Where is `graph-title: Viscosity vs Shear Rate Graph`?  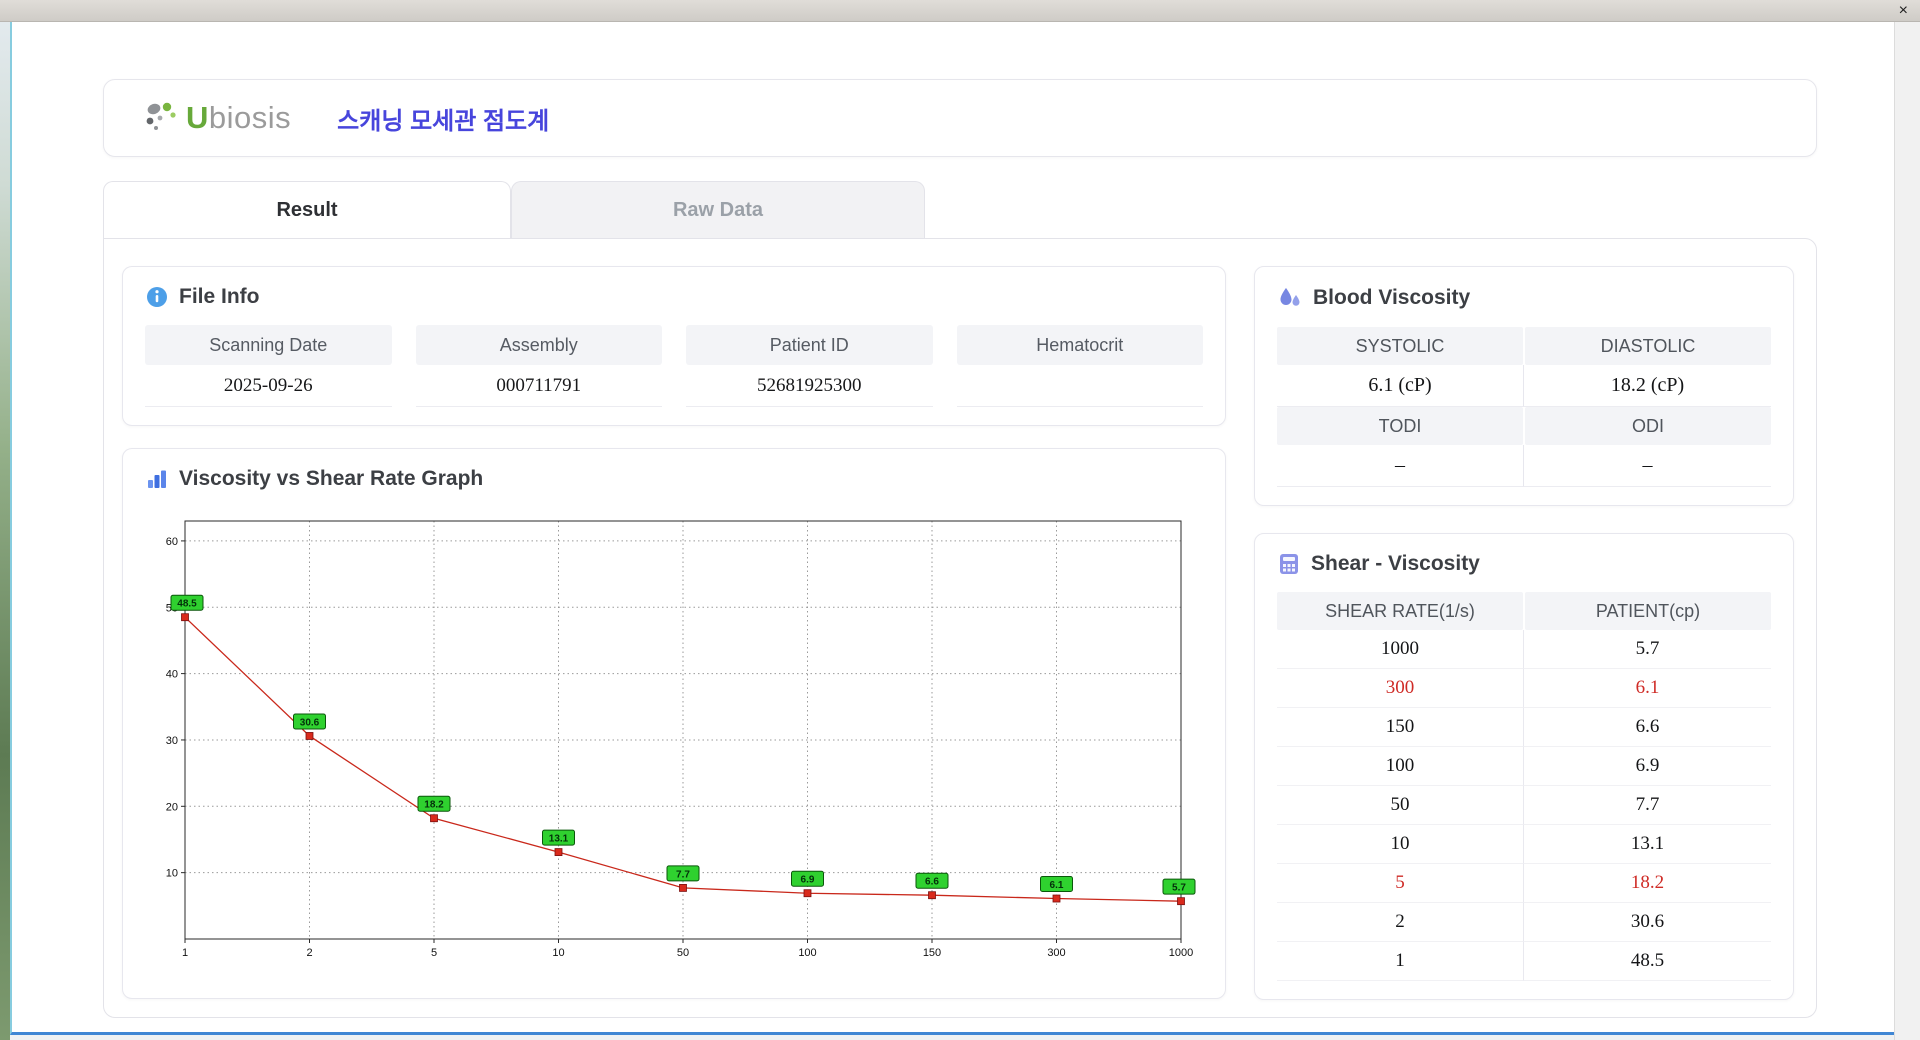
graph-title: Viscosity vs Shear Rate Graph is located at coordinates (331, 478).